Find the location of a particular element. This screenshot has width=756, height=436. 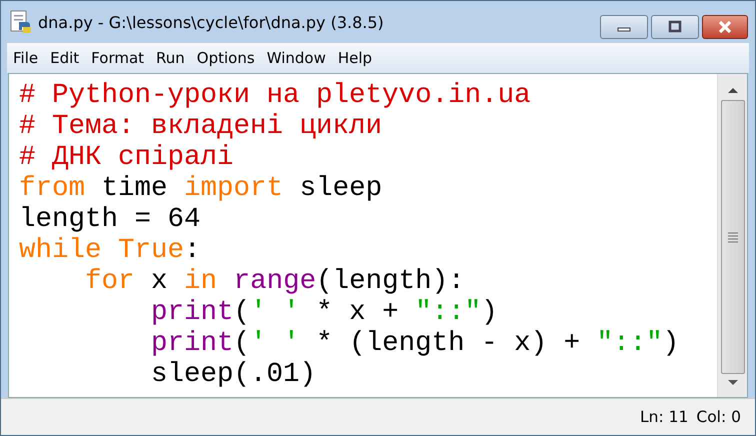

scrollbar is located at coordinates (732, 235).